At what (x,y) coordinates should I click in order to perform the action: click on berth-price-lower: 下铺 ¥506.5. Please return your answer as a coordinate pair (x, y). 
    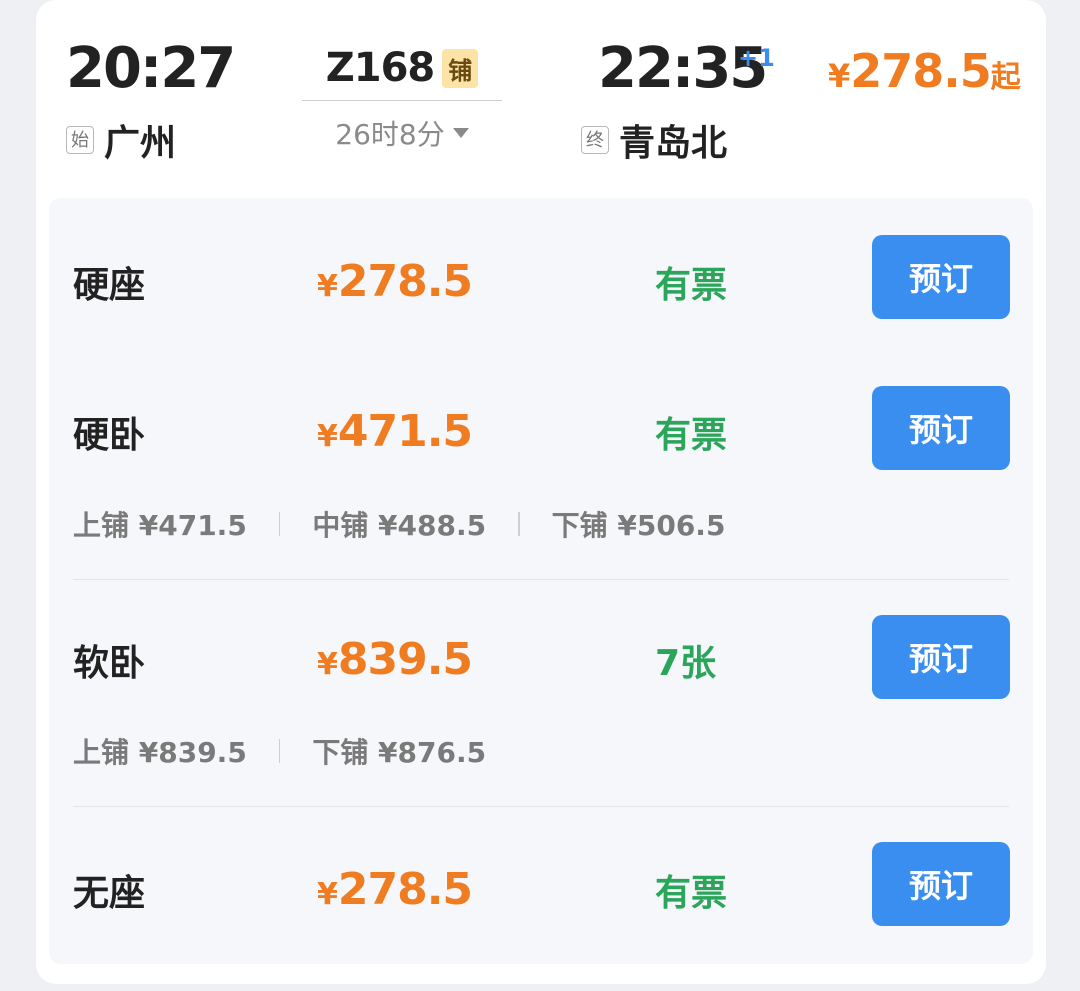
    Looking at the image, I should click on (638, 525).